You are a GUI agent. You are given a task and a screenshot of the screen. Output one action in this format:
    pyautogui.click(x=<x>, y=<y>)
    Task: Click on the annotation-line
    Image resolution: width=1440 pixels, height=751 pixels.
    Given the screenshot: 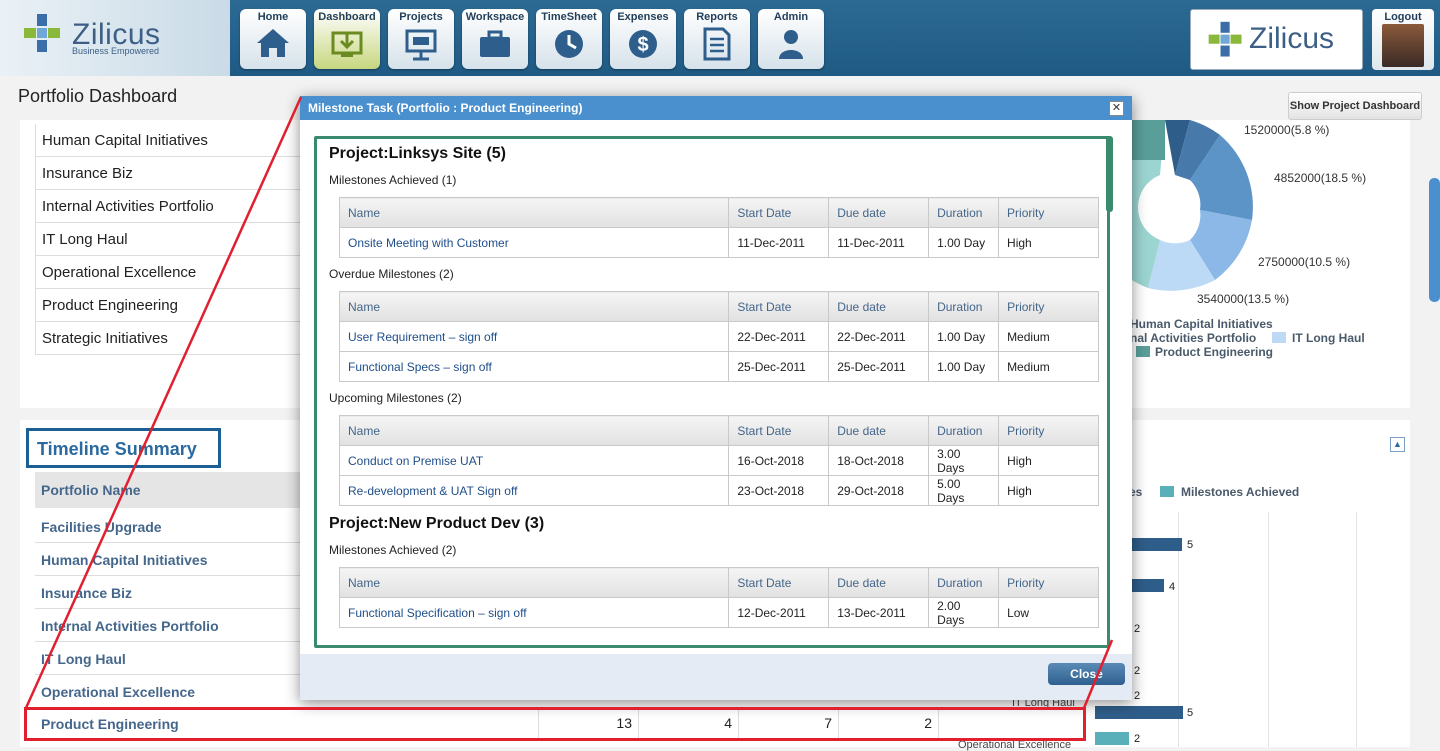 What is the action you would take?
    pyautogui.click(x=1098, y=674)
    